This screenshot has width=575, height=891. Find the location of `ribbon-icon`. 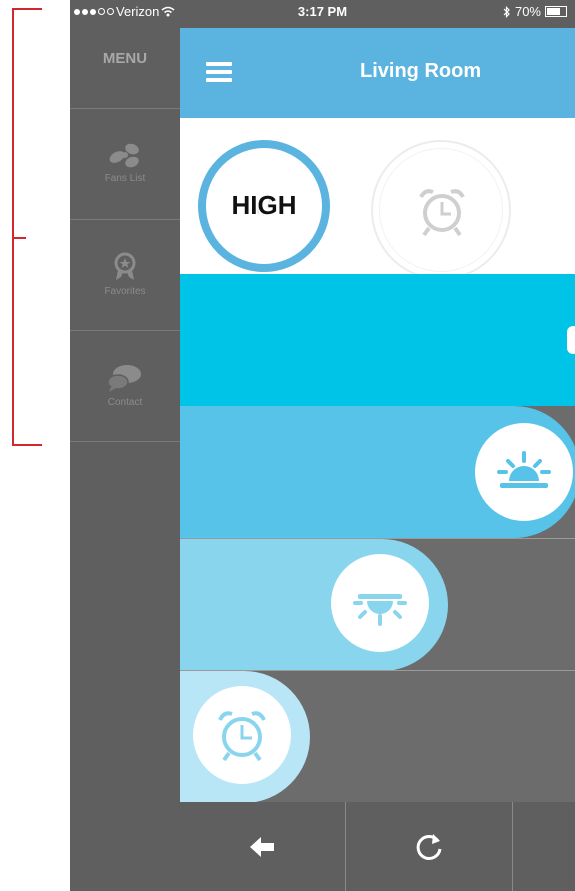

ribbon-icon is located at coordinates (125, 266).